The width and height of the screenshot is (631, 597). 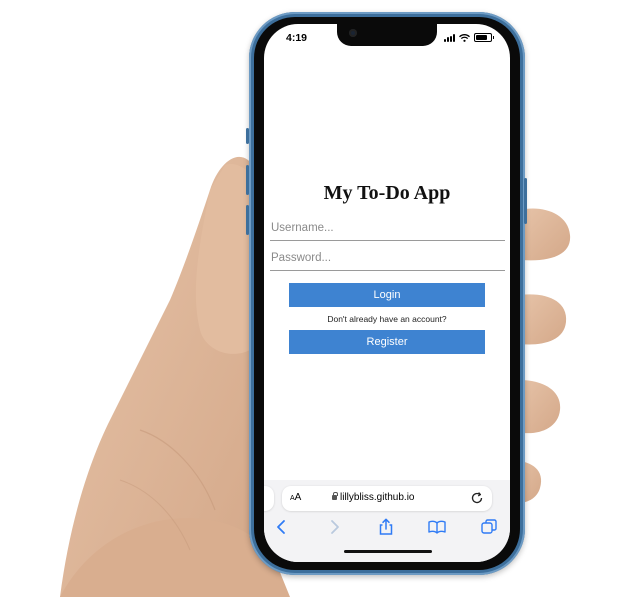 What do you see at coordinates (489, 527) in the screenshot?
I see `tabs-icon` at bounding box center [489, 527].